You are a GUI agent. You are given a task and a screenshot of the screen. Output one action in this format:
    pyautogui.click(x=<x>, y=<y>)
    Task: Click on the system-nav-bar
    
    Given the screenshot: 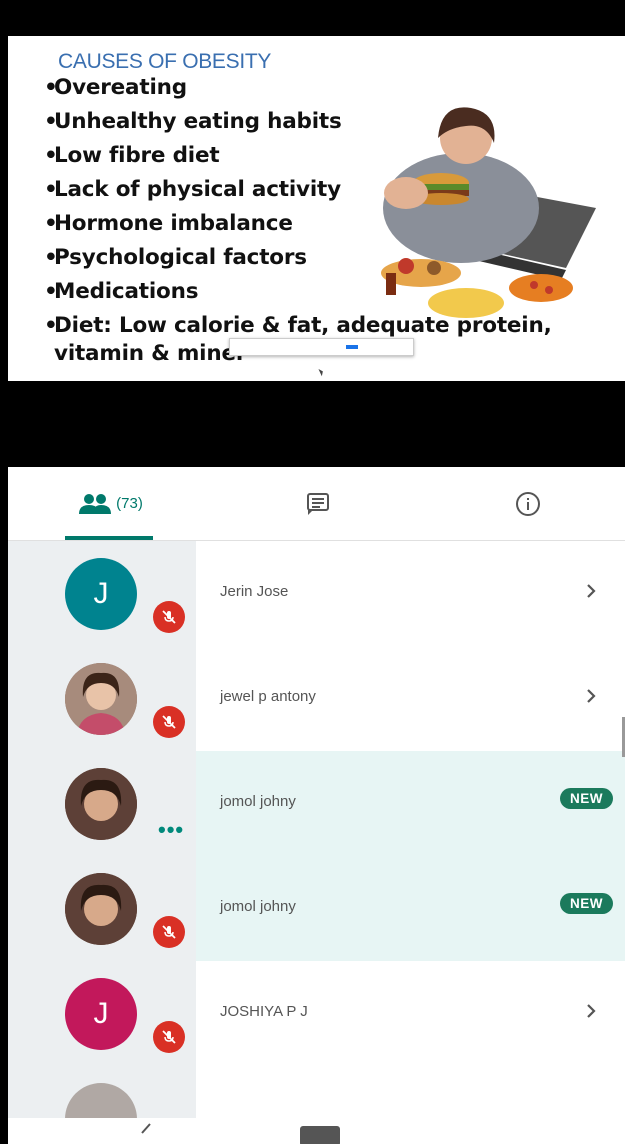 What is the action you would take?
    pyautogui.click(x=316, y=1131)
    